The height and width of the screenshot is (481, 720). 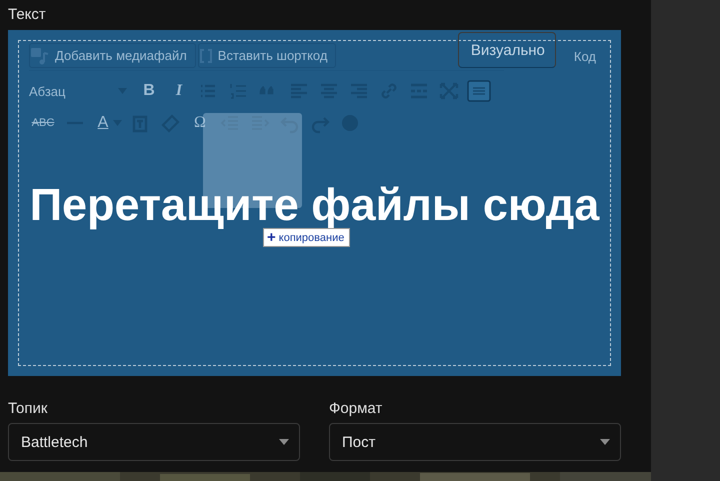 What do you see at coordinates (267, 55) in the screenshot?
I see `shortcode-button: Вставить шорткод` at bounding box center [267, 55].